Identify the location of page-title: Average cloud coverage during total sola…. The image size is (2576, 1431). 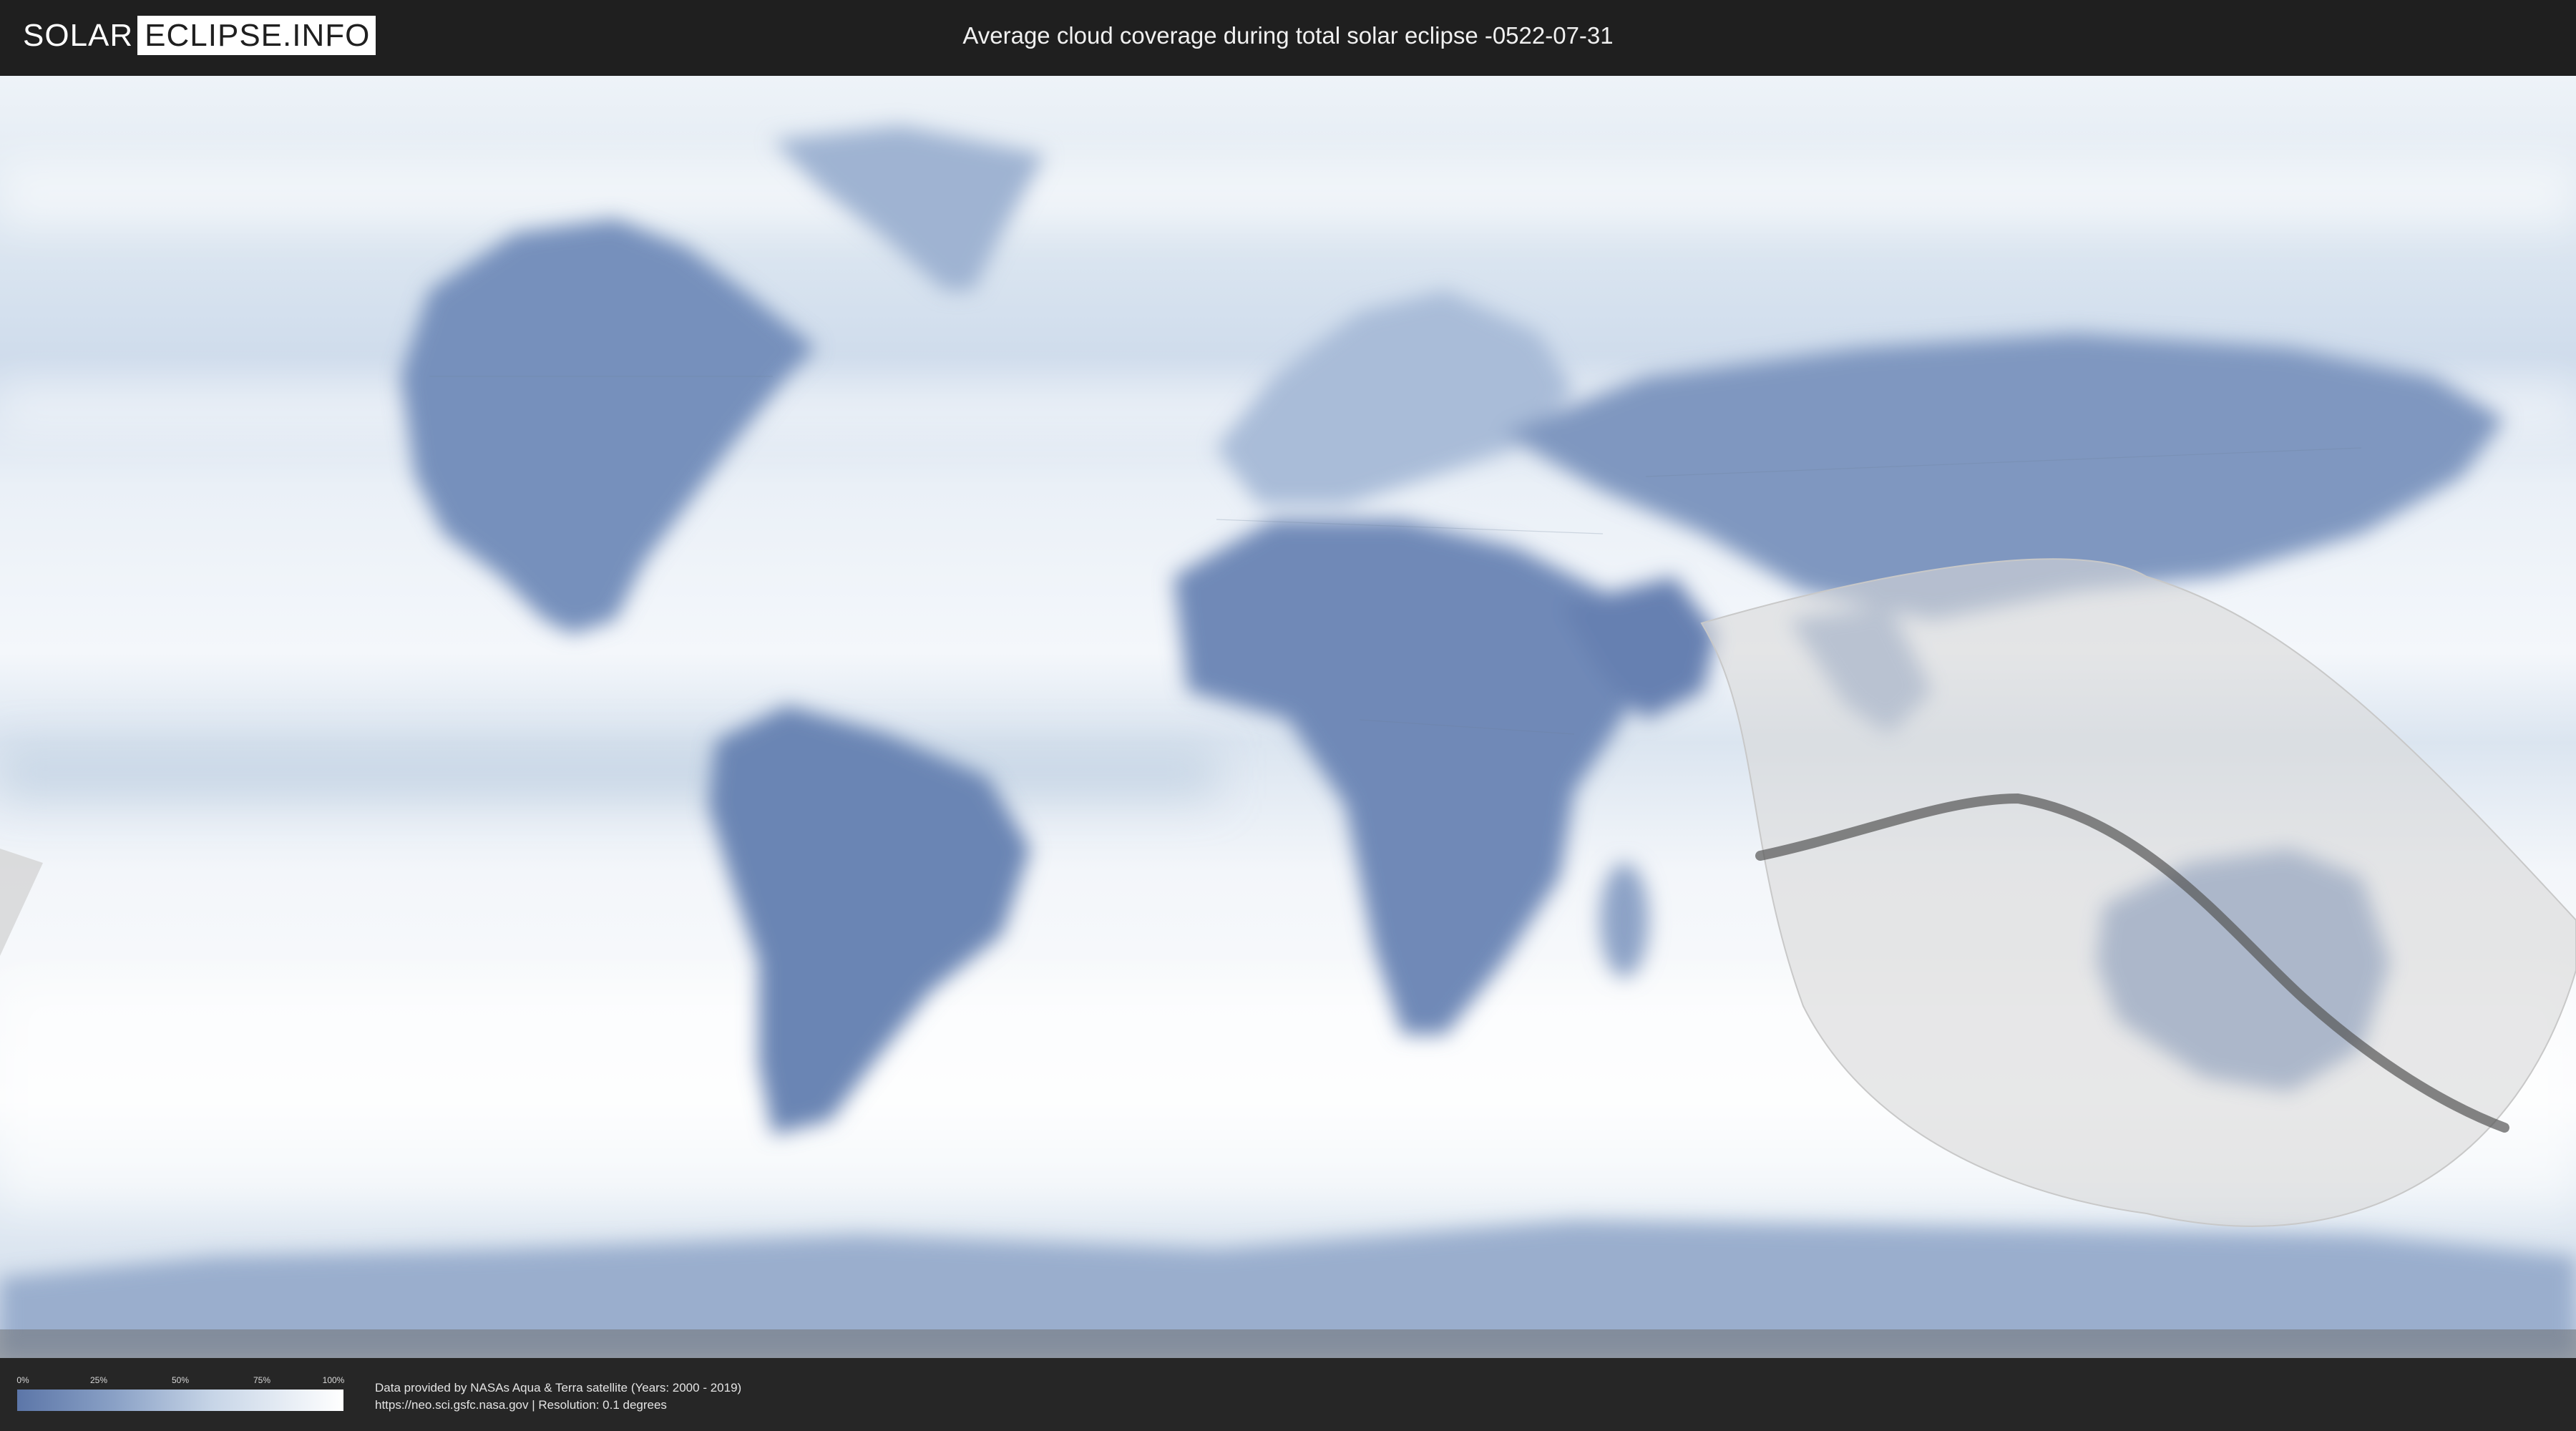
(1288, 35).